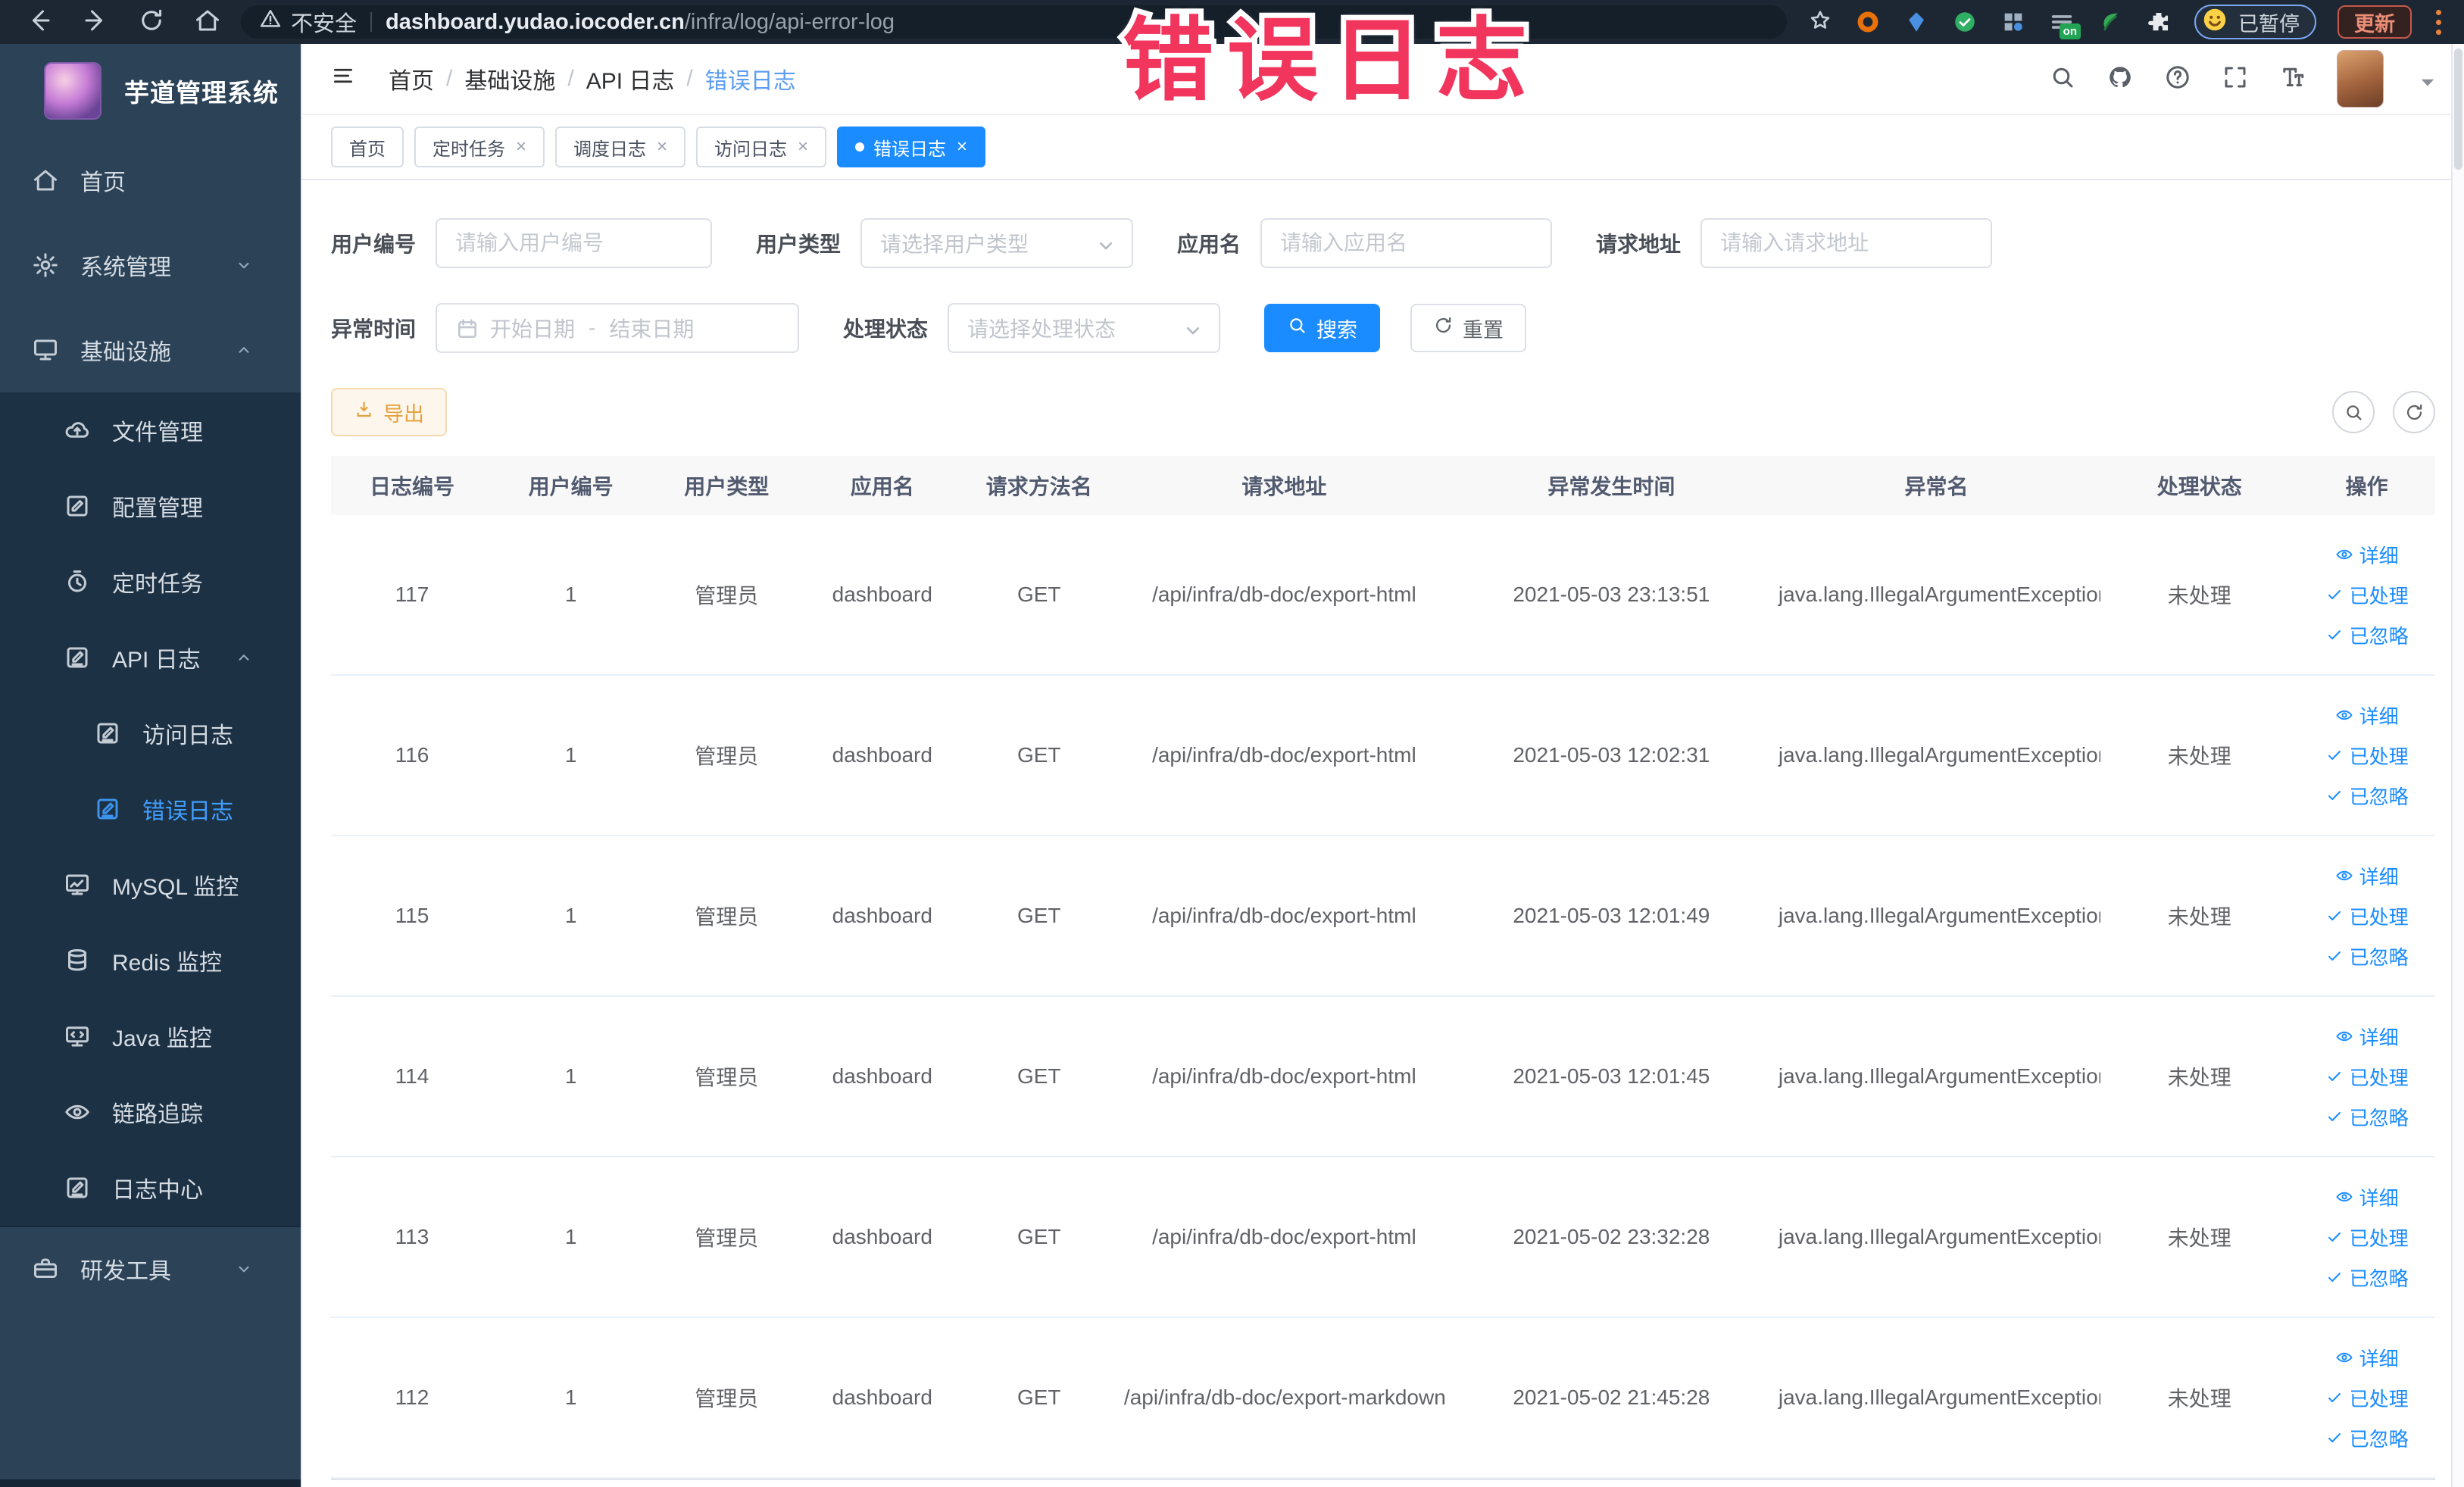 This screenshot has width=2464, height=1487. I want to click on breadcrumb-item: 首页, so click(411, 78).